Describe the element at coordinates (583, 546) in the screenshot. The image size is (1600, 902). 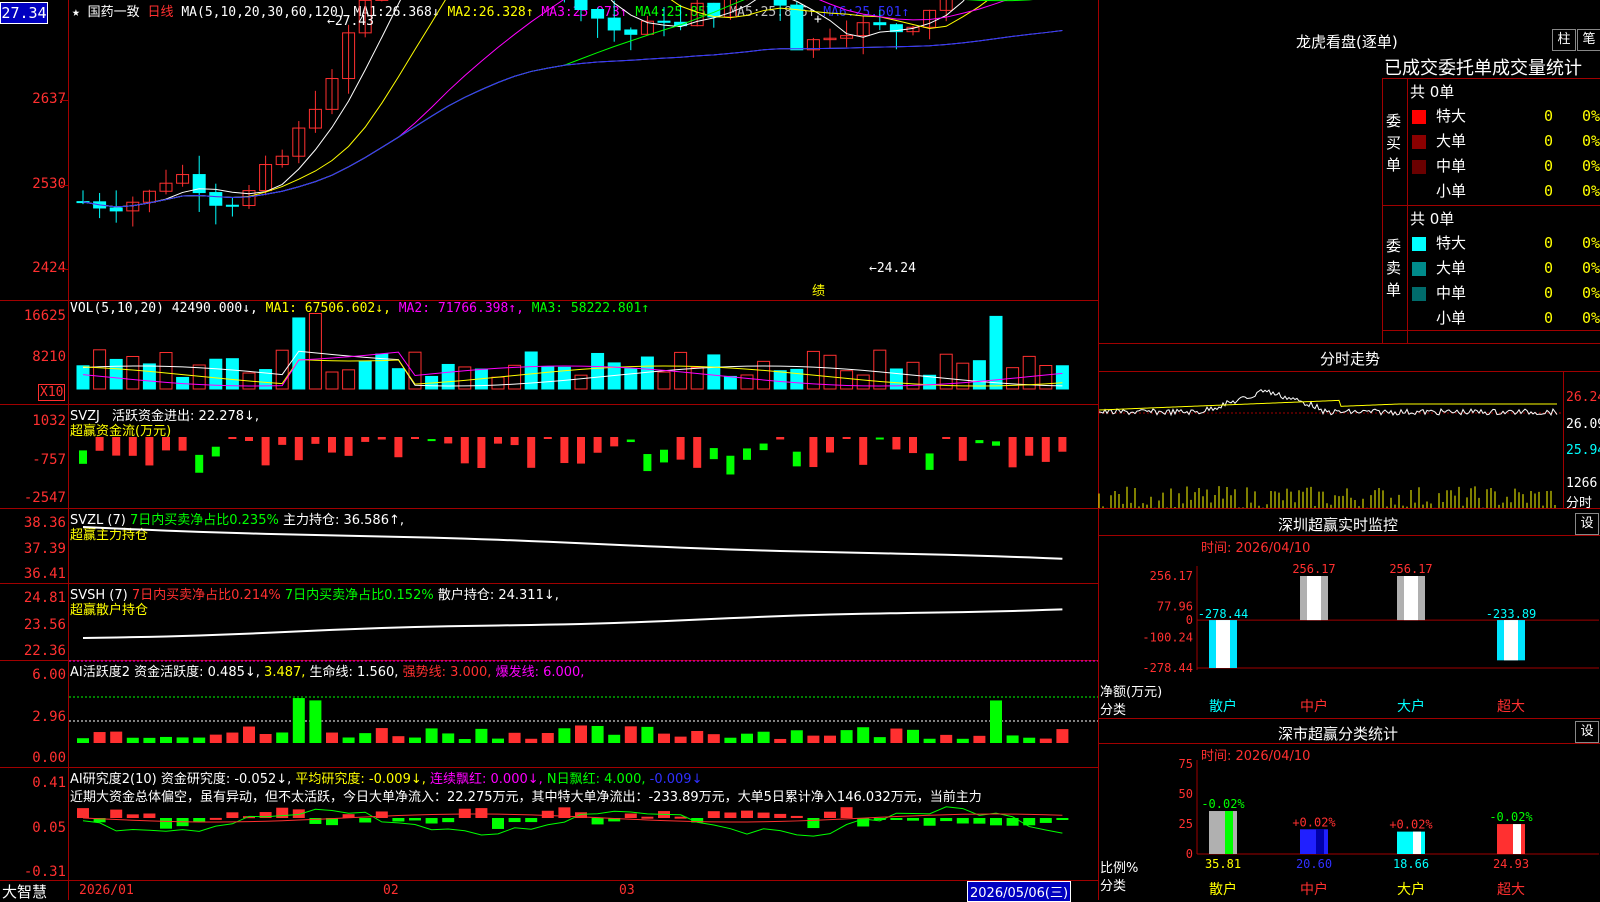
I see `svzl-line-chart` at that location.